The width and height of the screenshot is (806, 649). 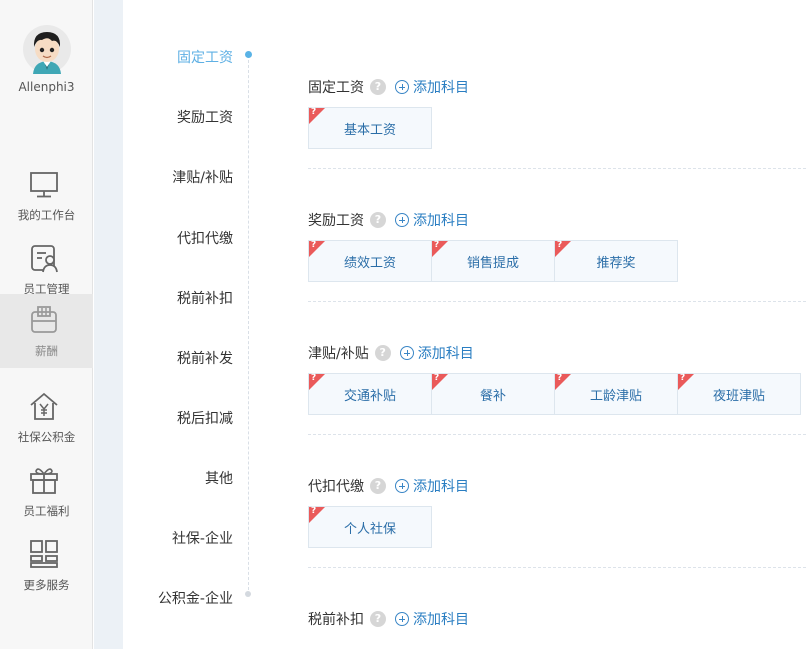 I want to click on item-chip: ? 夜班津贴, so click(x=739, y=394).